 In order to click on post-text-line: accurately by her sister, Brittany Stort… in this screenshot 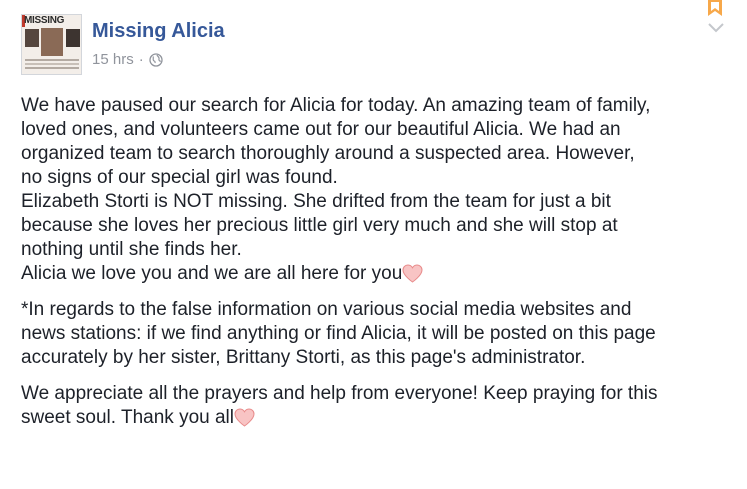, I will do `click(303, 357)`.